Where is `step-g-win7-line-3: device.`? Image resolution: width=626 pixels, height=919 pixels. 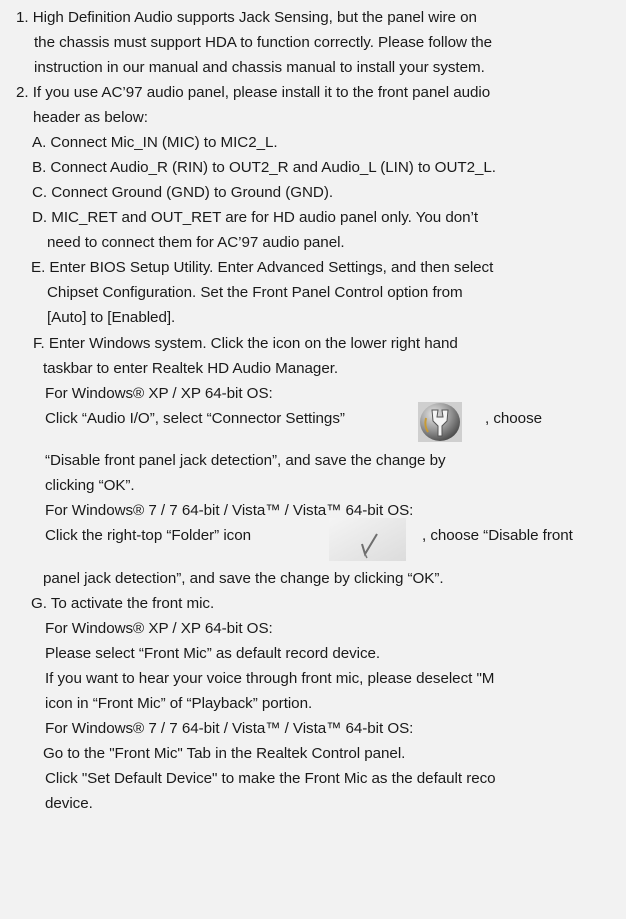 step-g-win7-line-3: device. is located at coordinates (69, 803).